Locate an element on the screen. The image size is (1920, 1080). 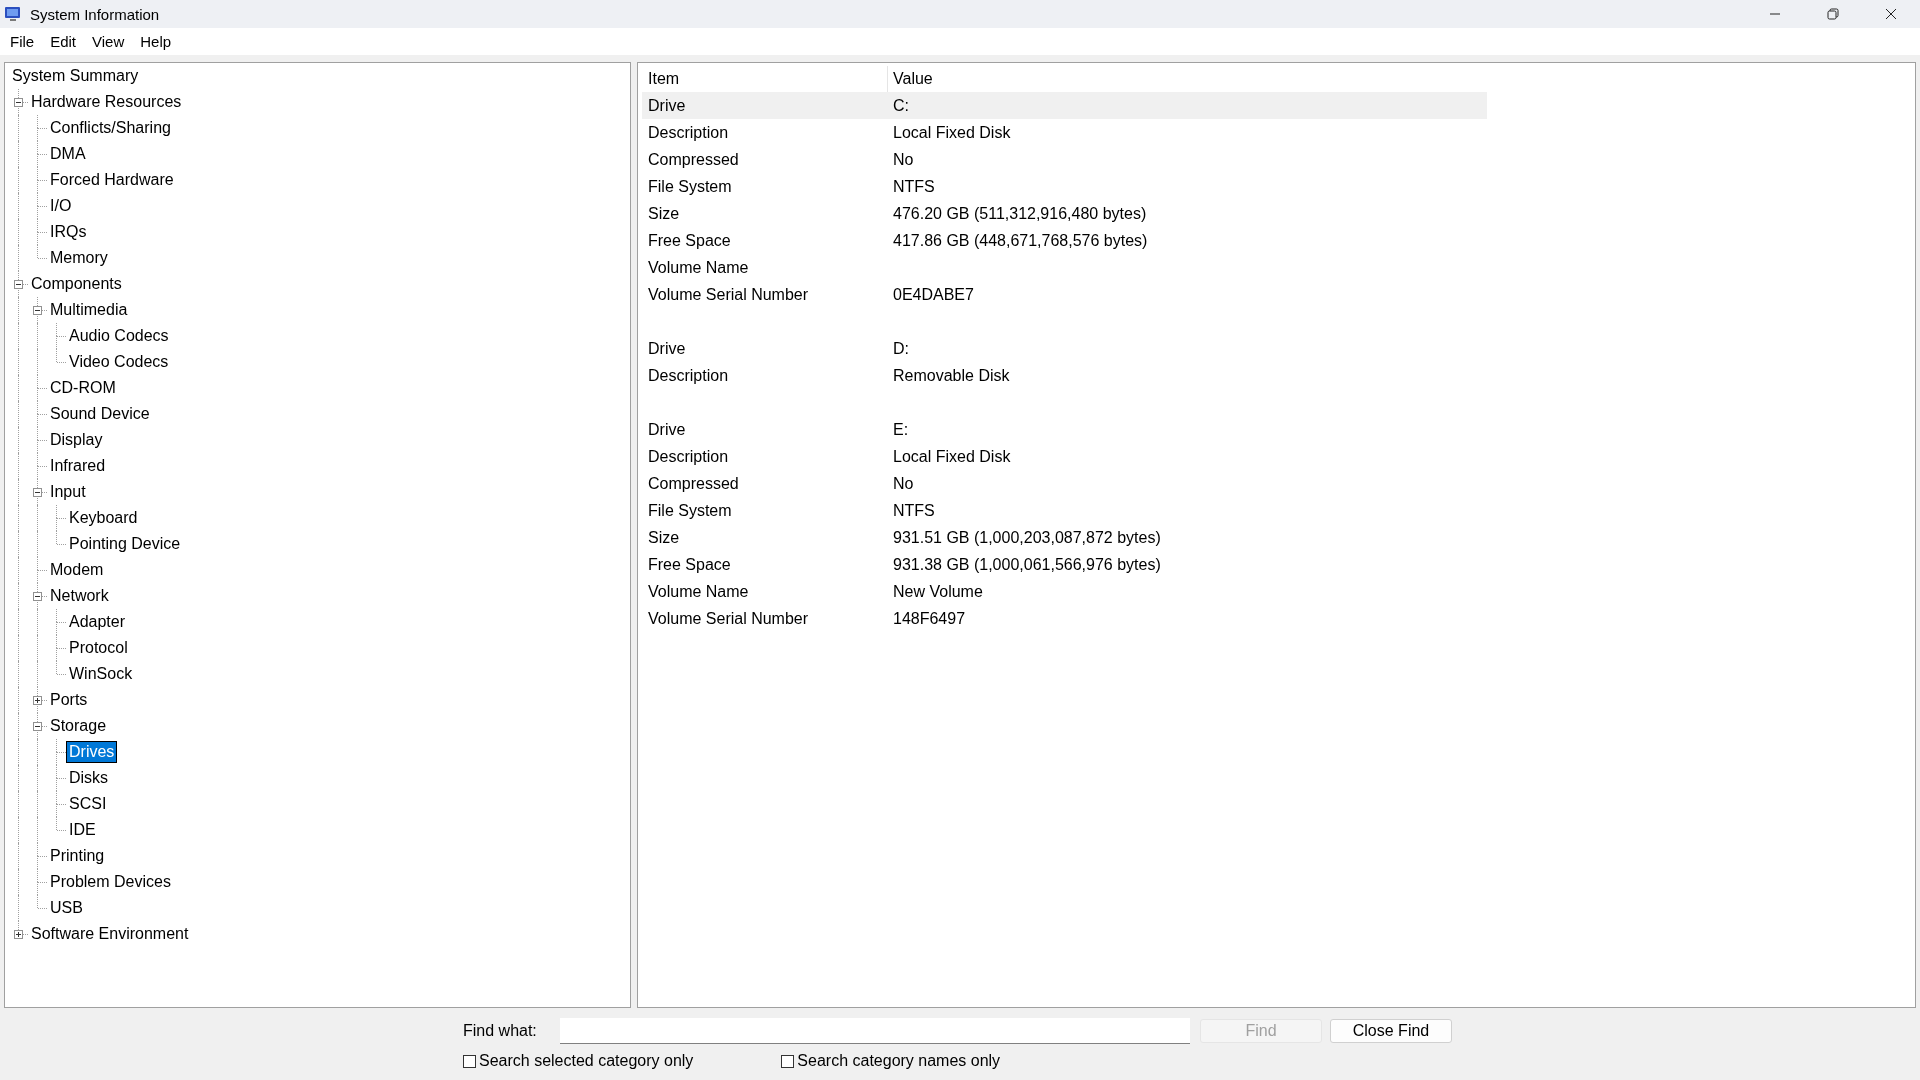
table-cell: 476.20 GB (511,312,916,480 bytes) is located at coordinates (1020, 213).